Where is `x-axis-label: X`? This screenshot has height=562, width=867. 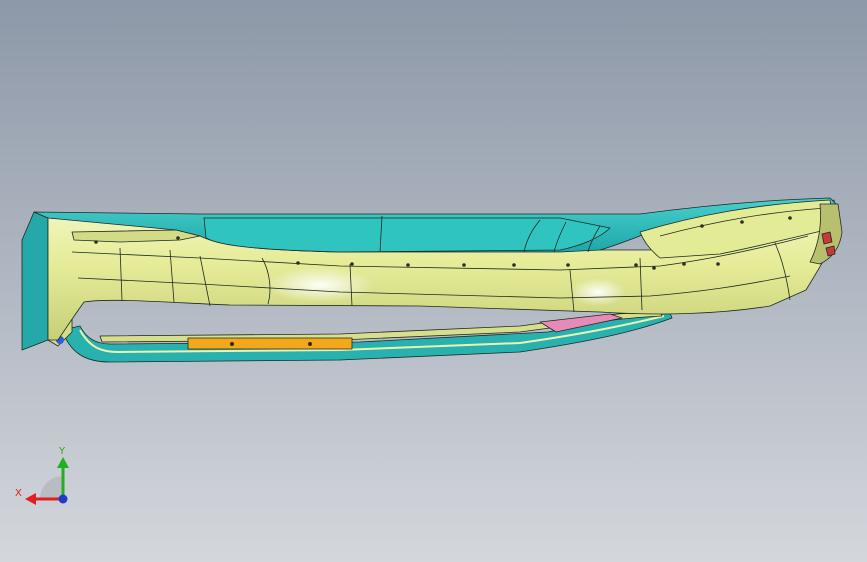
x-axis-label: X is located at coordinates (18, 493).